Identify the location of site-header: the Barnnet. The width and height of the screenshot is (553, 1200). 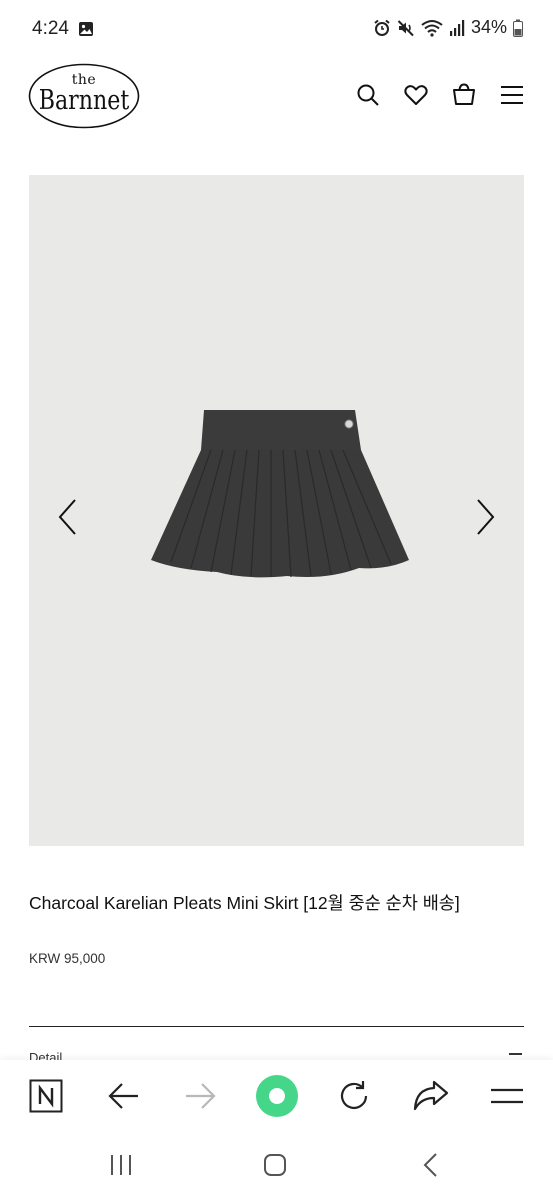
(276, 97).